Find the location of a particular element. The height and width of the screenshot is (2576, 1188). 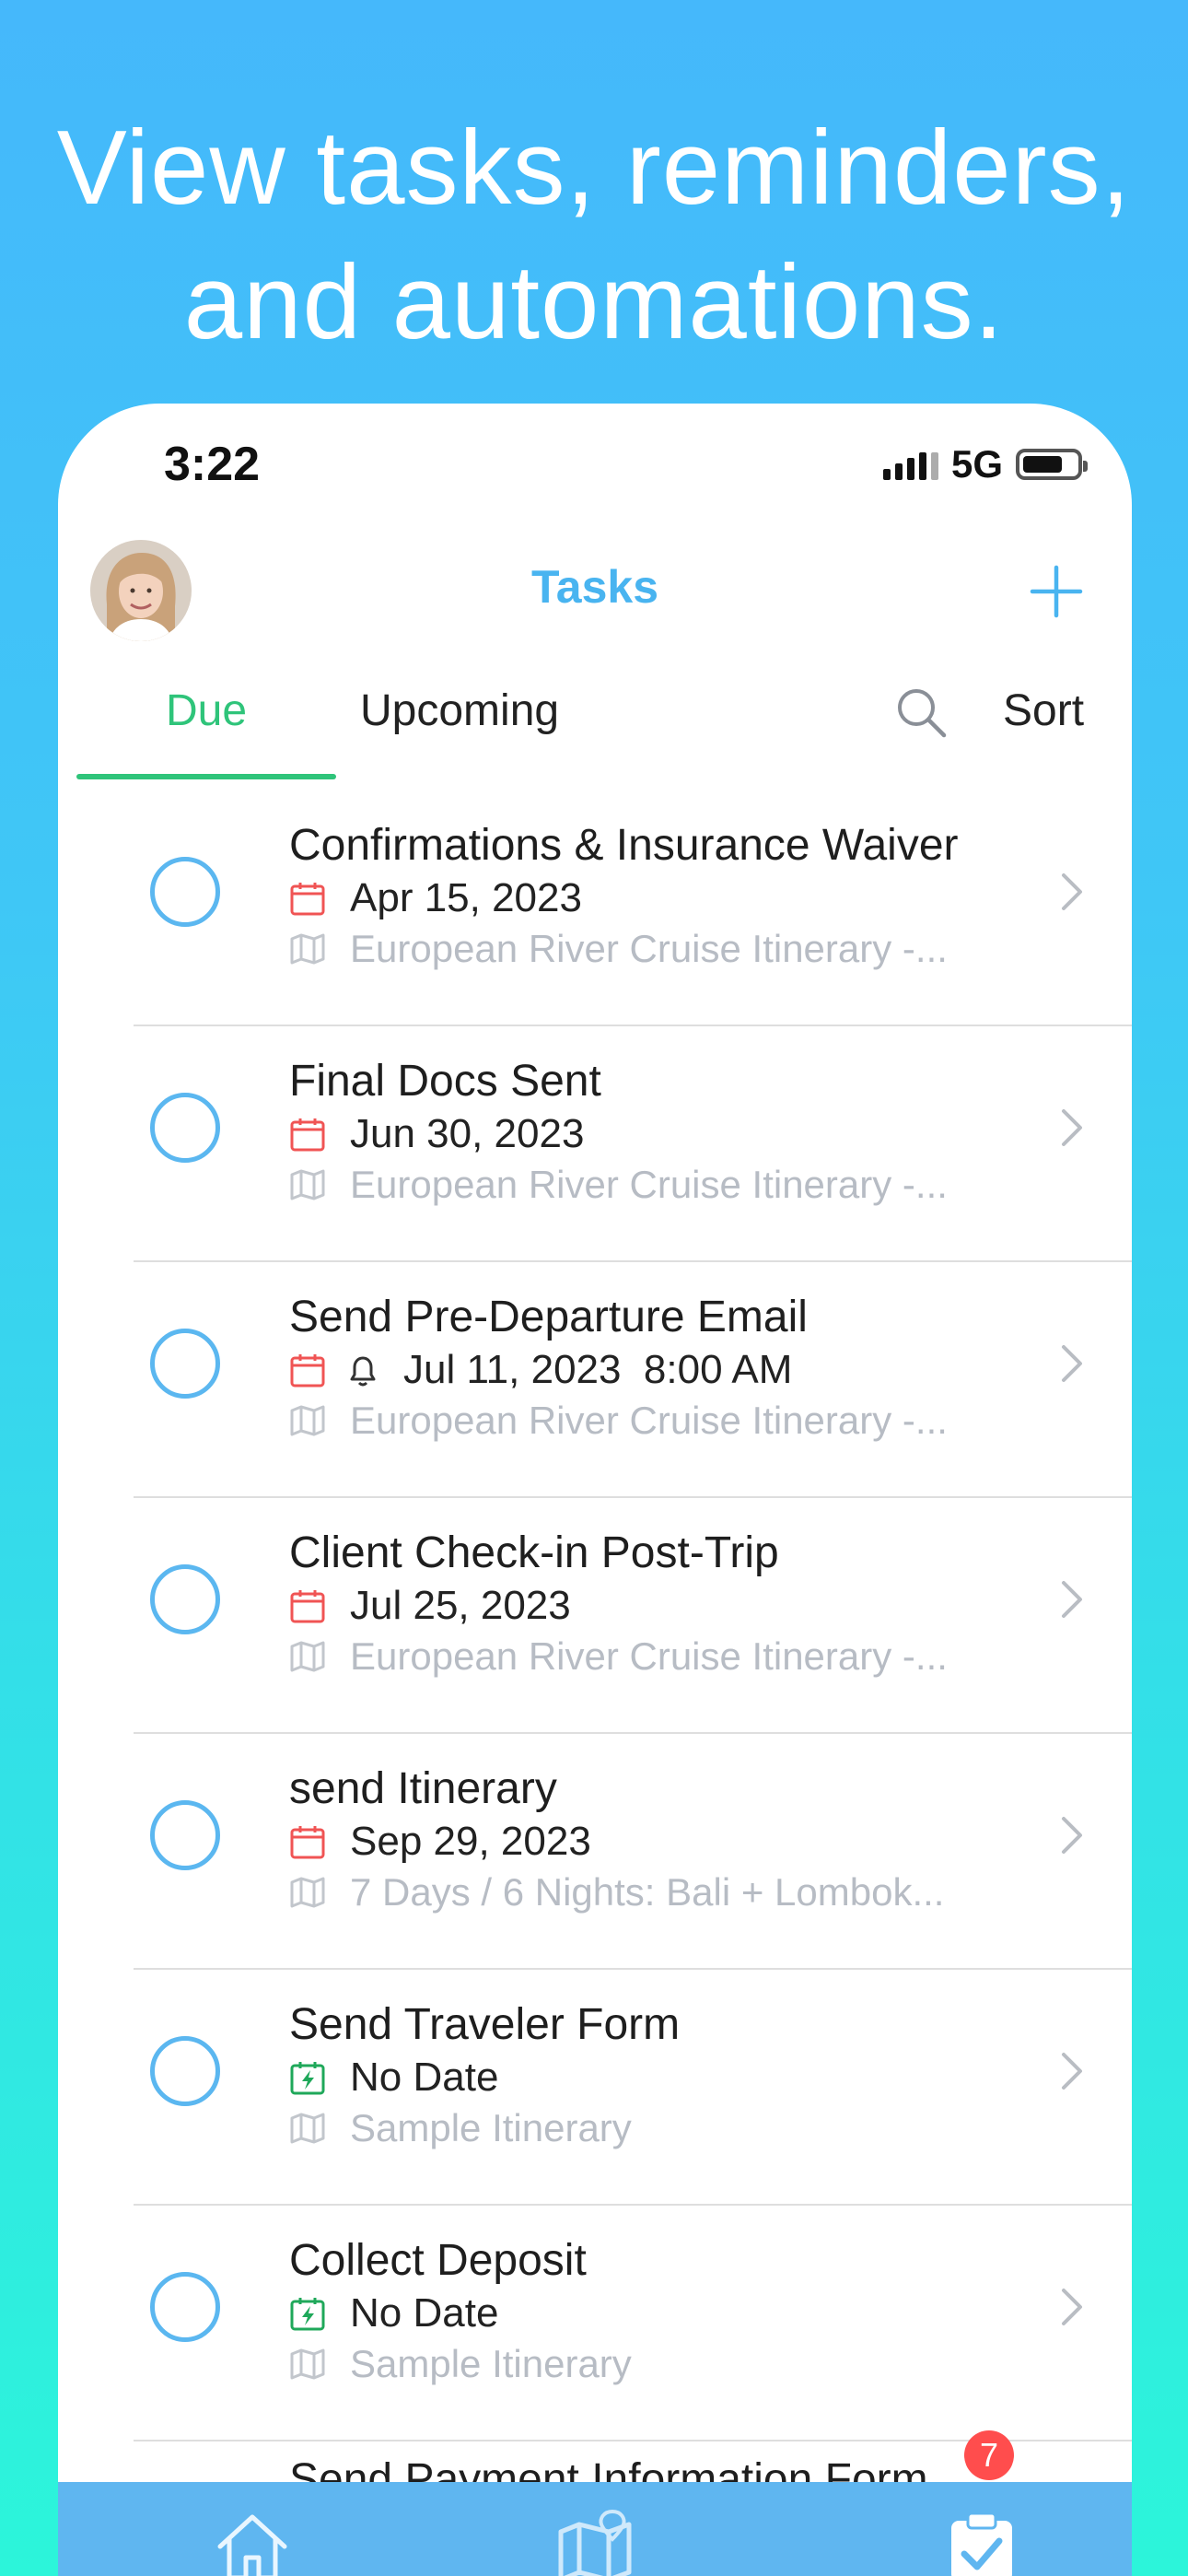

bottom-tab-bar is located at coordinates (595, 2529).